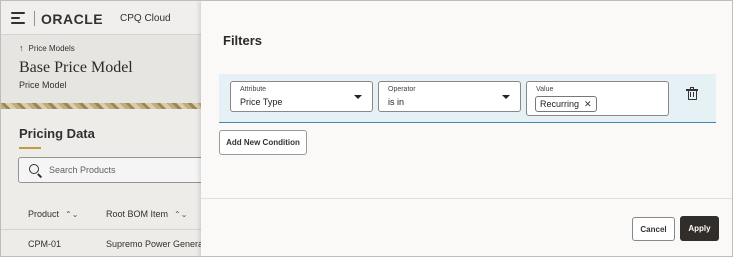  I want to click on value-label: Value, so click(545, 89).